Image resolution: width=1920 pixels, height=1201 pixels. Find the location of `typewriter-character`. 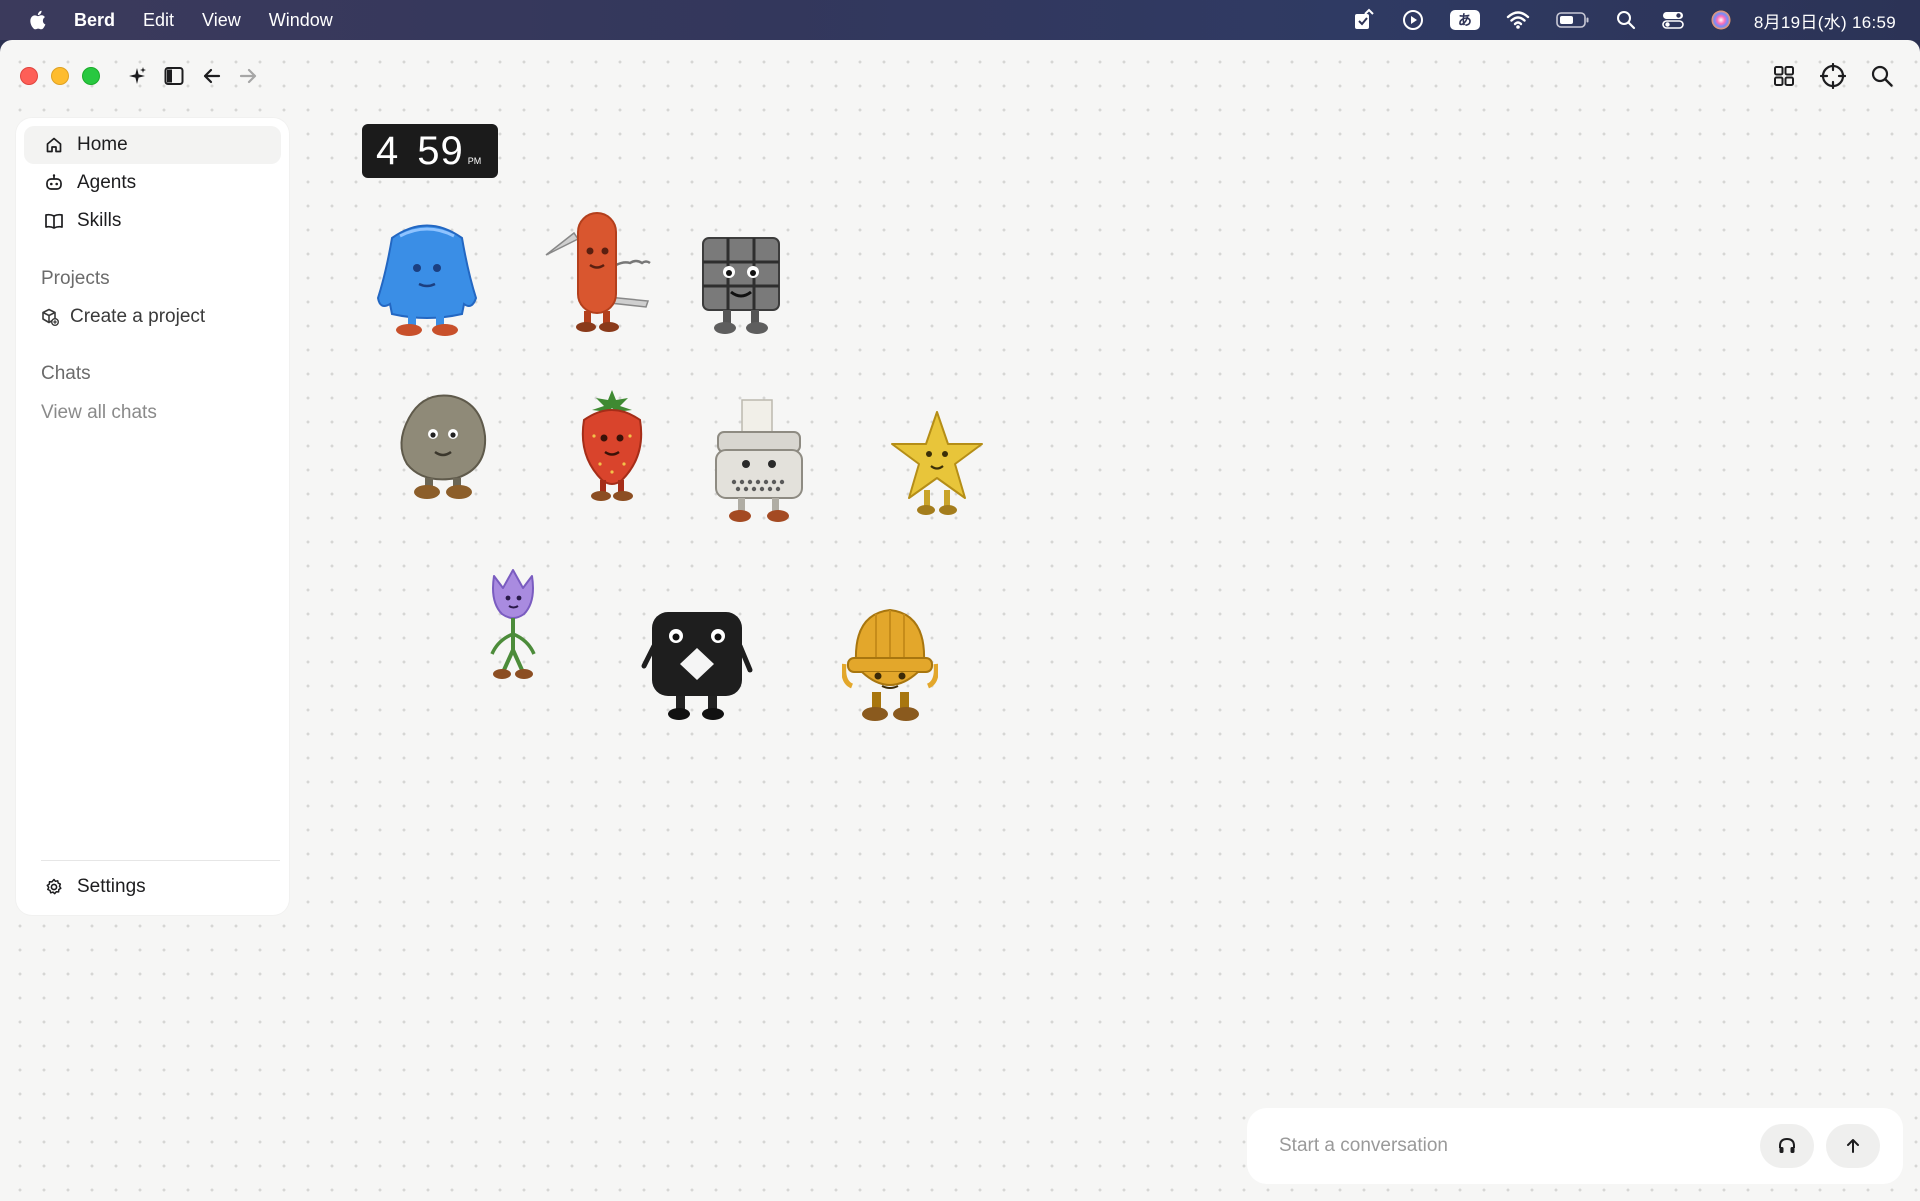

typewriter-character is located at coordinates (759, 462).